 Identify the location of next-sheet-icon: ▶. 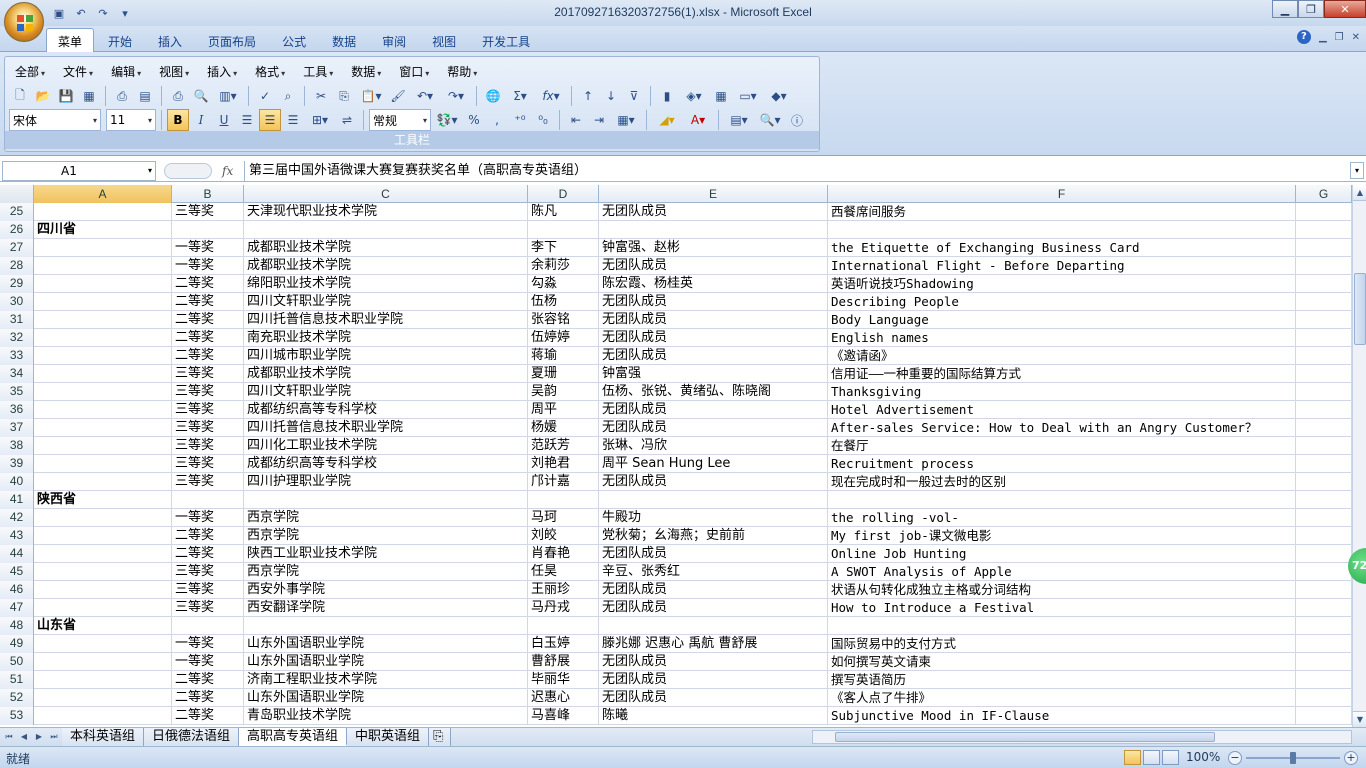
(39, 737).